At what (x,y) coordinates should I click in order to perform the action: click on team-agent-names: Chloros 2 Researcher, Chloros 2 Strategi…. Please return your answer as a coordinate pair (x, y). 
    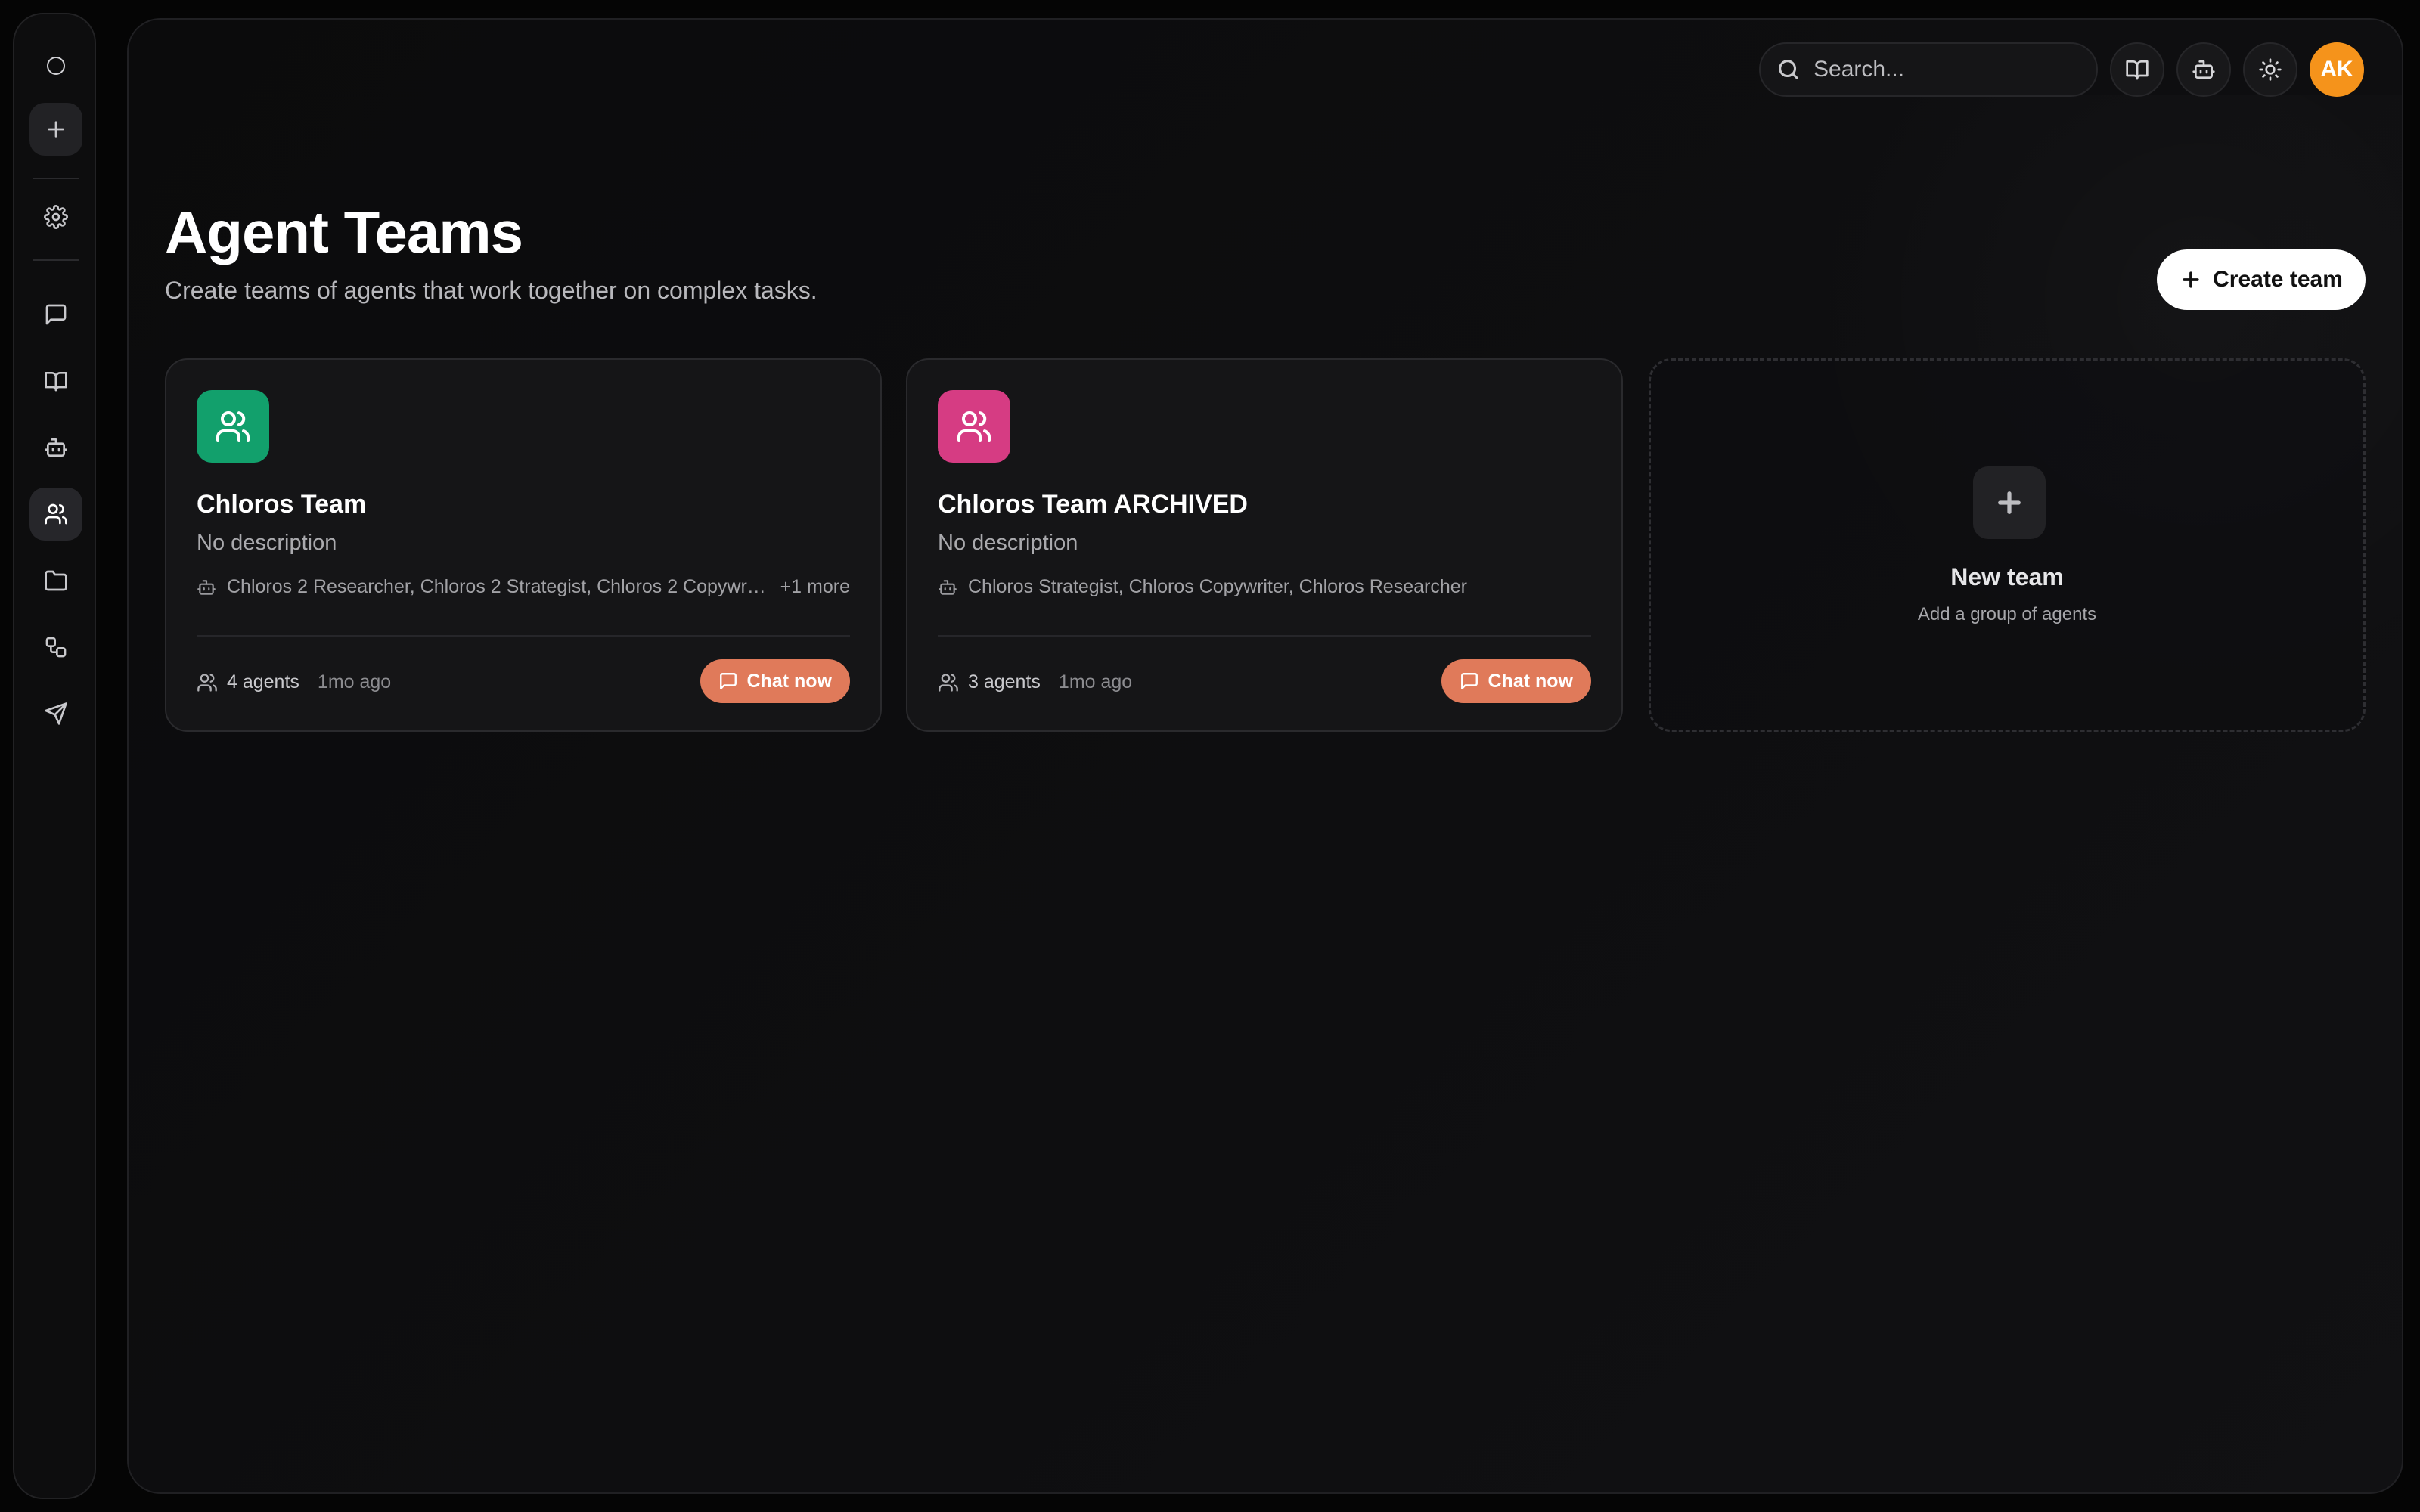
    Looking at the image, I should click on (497, 586).